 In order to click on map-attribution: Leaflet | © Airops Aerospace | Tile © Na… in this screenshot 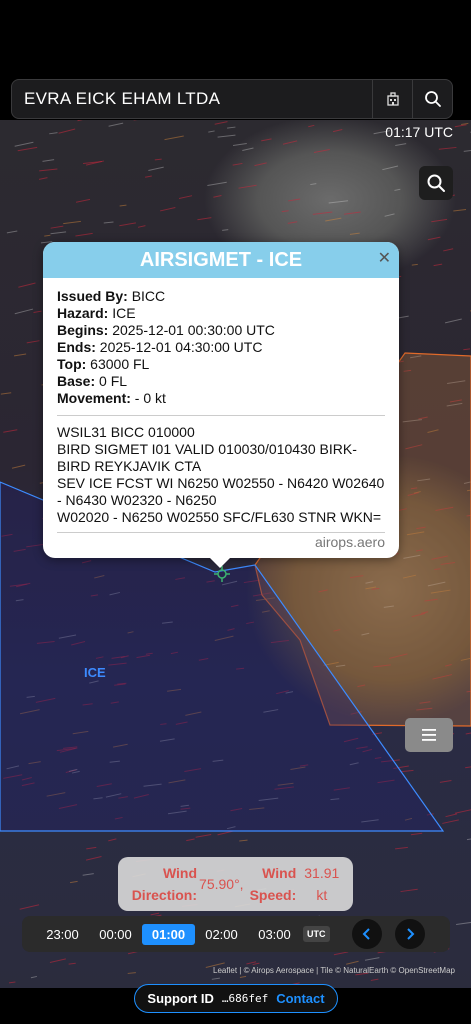, I will do `click(334, 970)`.